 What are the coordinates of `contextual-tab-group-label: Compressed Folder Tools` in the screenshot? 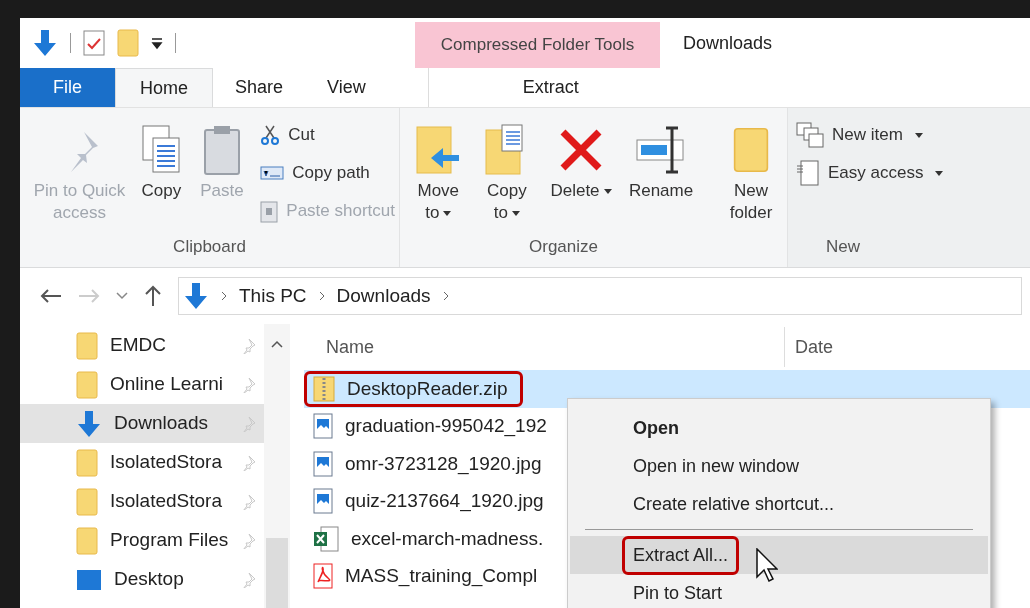 It's located at (537, 45).